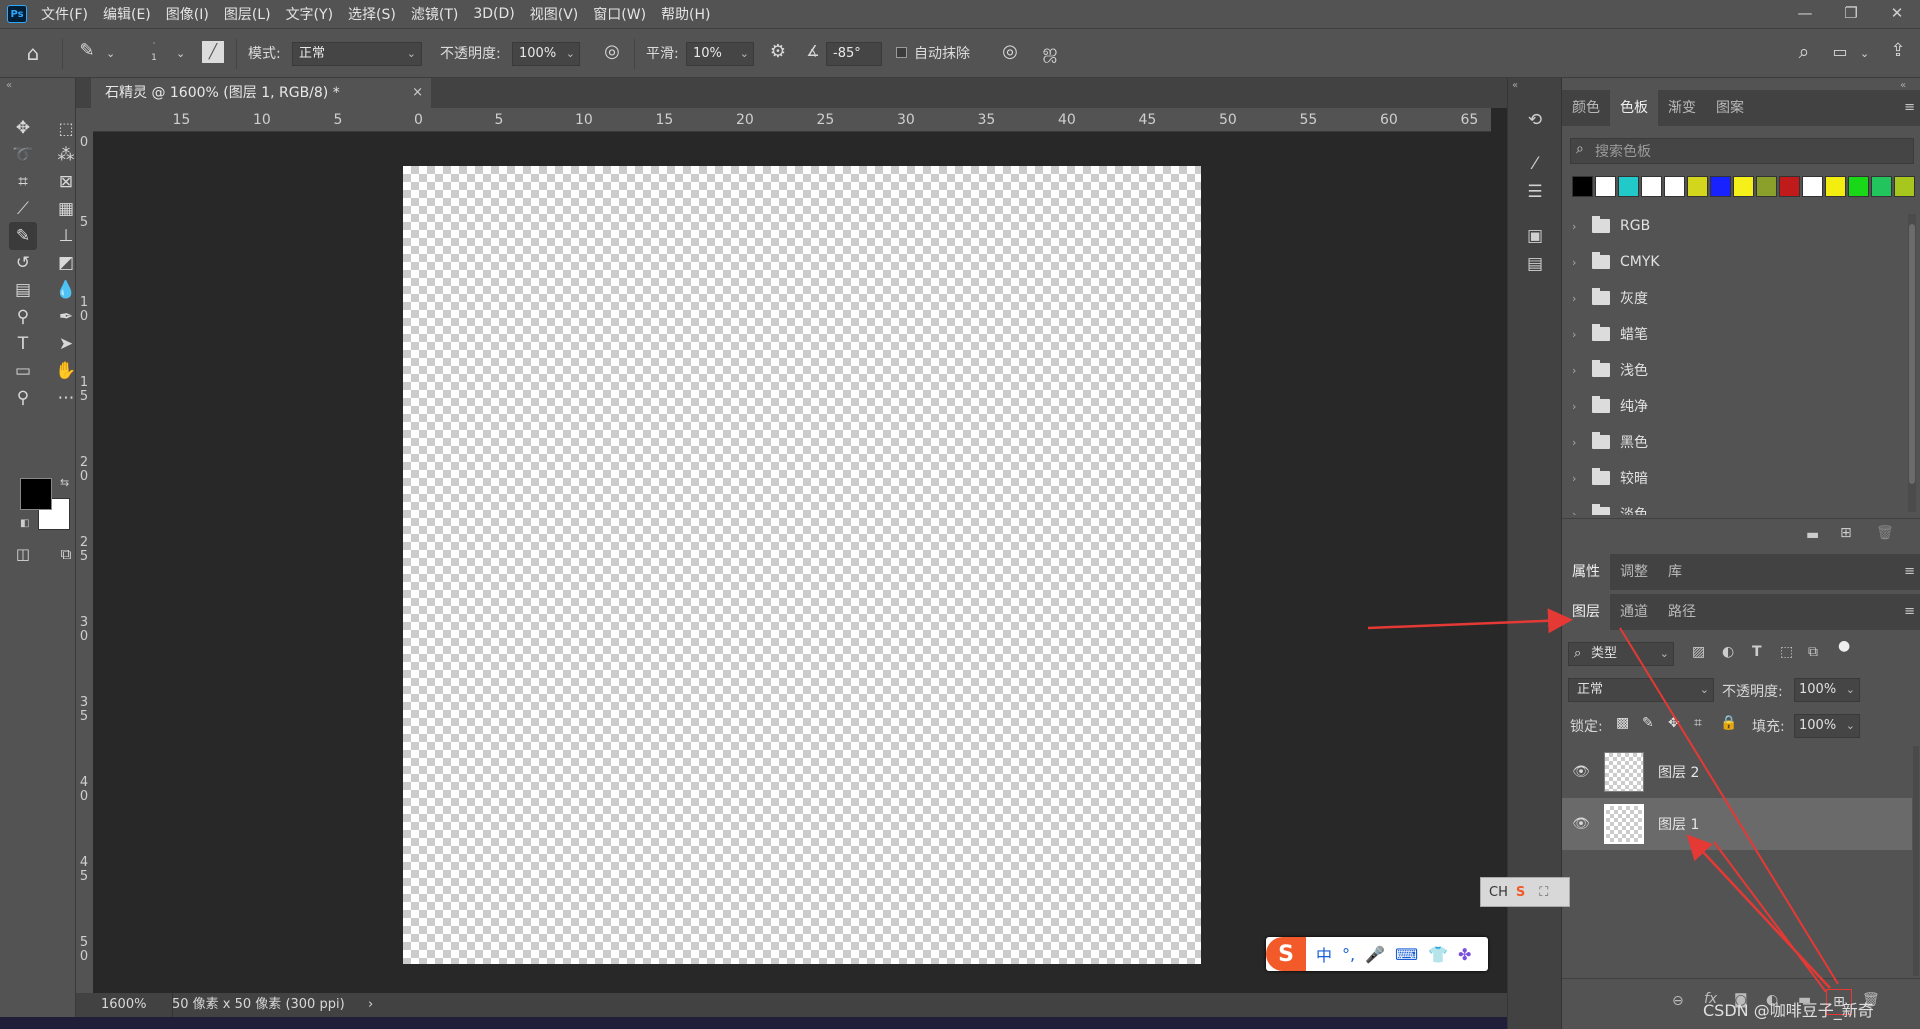 This screenshot has width=1920, height=1029. Describe the element at coordinates (1603, 800) in the screenshot. I see `annotation-arrows` at that location.